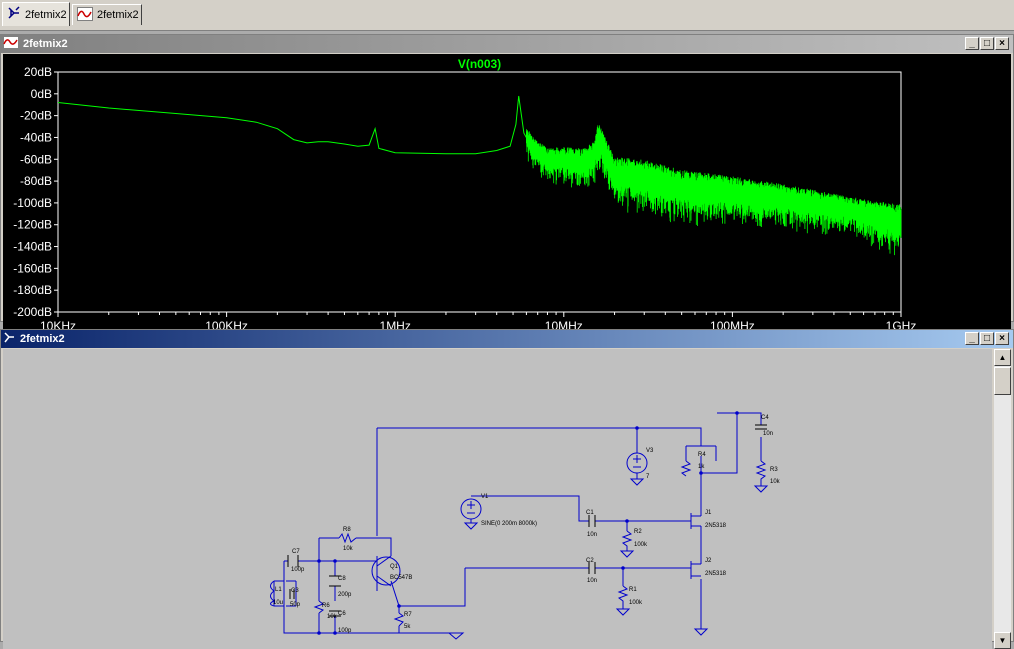  Describe the element at coordinates (633, 590) in the screenshot. I see `label-r1: R1` at that location.